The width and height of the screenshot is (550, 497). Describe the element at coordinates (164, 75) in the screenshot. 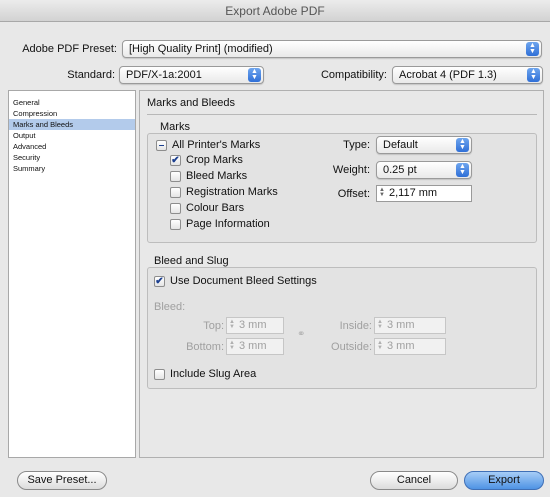

I see `standard-value: PDF/X-1a:2001` at that location.